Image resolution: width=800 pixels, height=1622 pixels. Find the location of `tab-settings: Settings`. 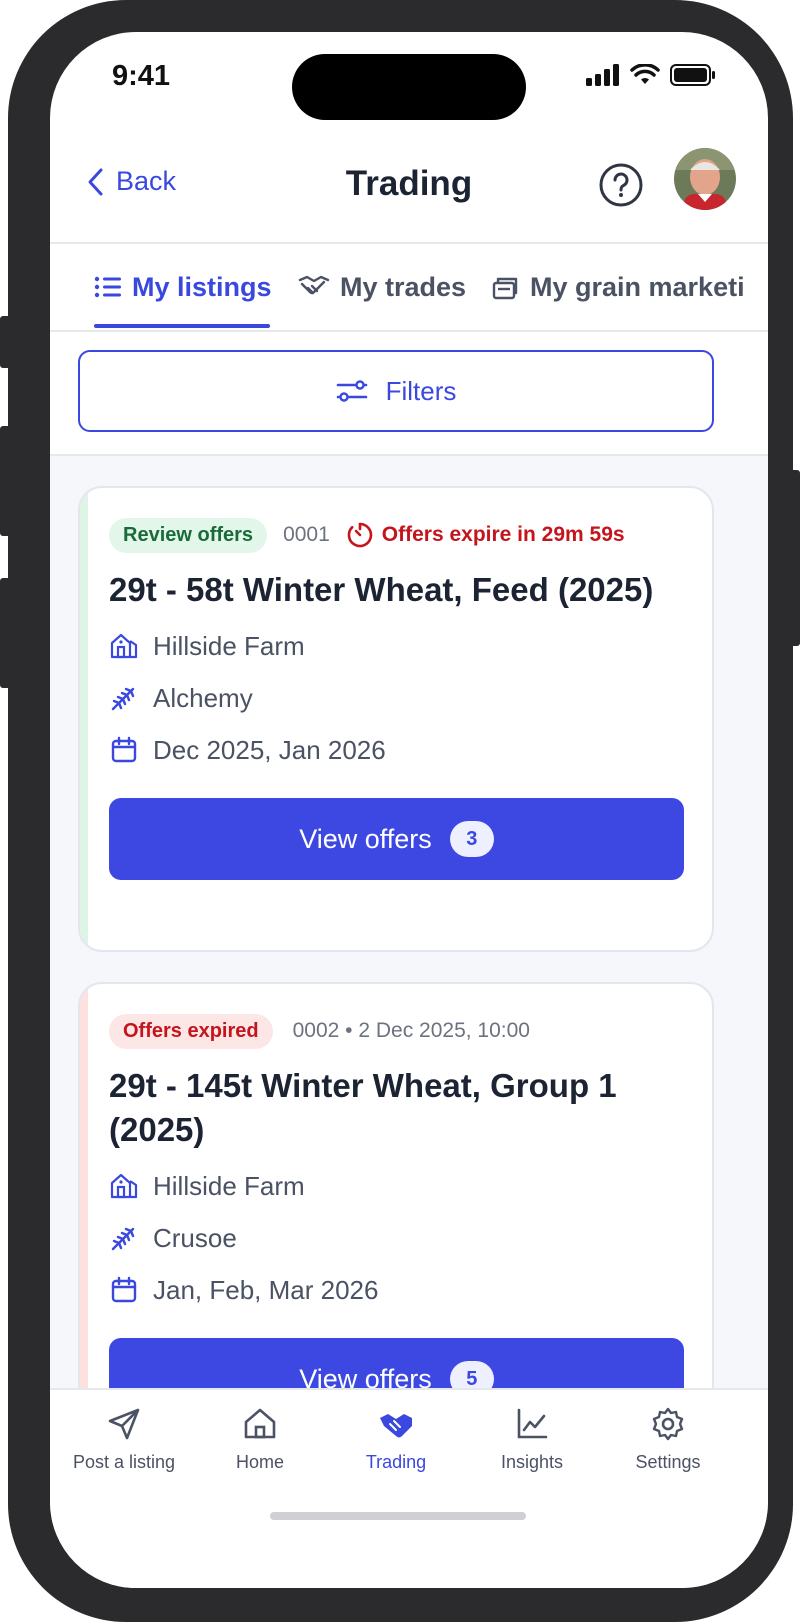

tab-settings: Settings is located at coordinates (668, 1439).